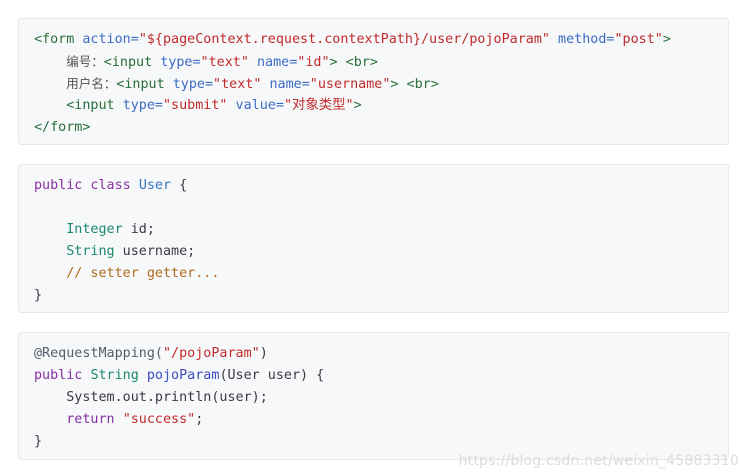  I want to click on token-string: "username", so click(350, 84).